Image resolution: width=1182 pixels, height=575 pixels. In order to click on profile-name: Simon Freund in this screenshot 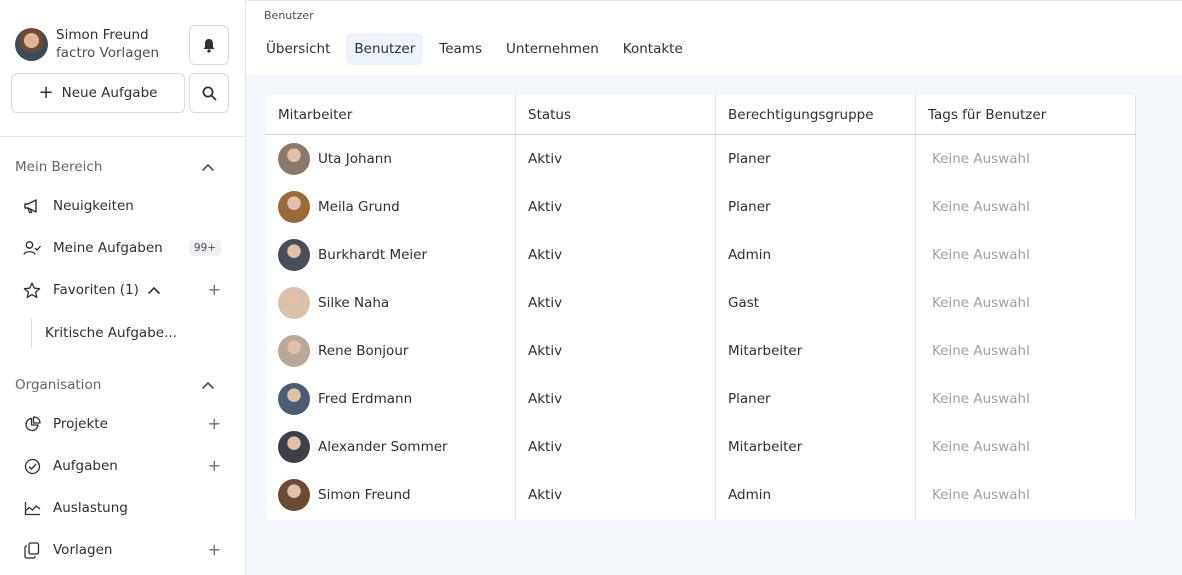, I will do `click(102, 35)`.